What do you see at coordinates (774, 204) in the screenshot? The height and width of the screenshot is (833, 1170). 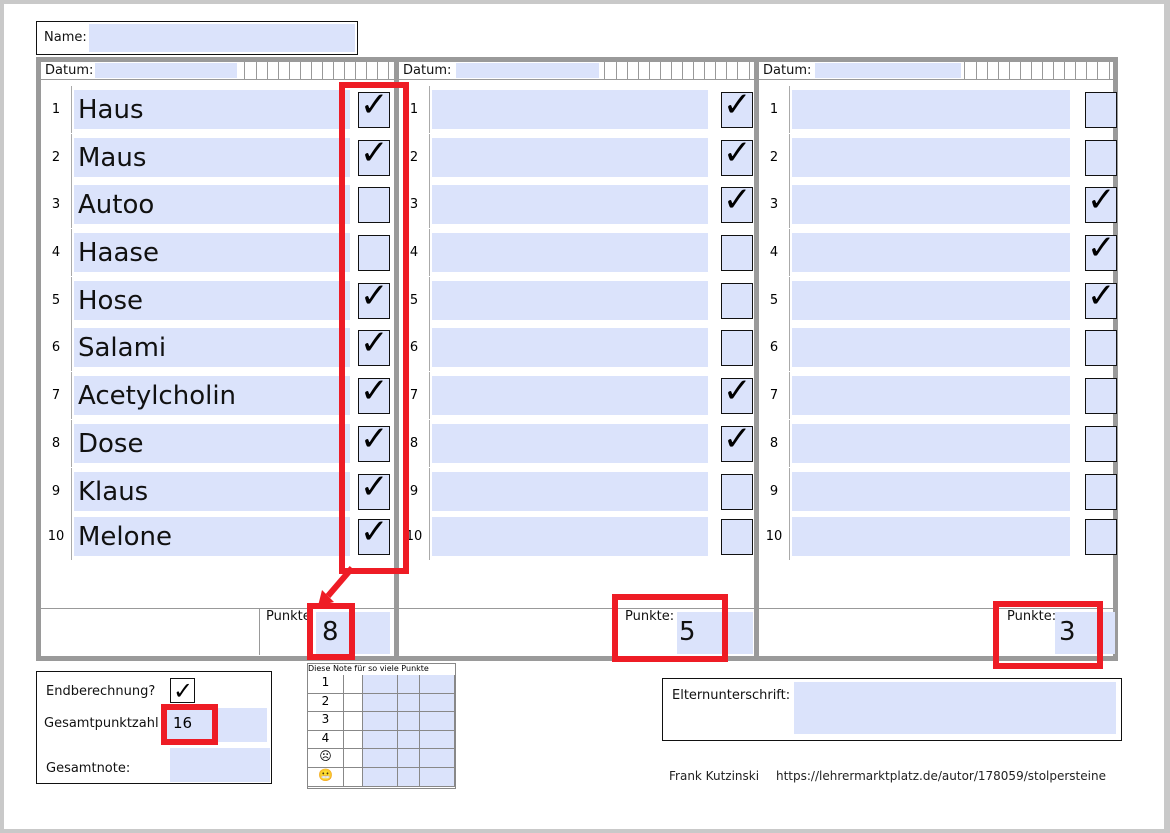 I see `row-number: 3` at bounding box center [774, 204].